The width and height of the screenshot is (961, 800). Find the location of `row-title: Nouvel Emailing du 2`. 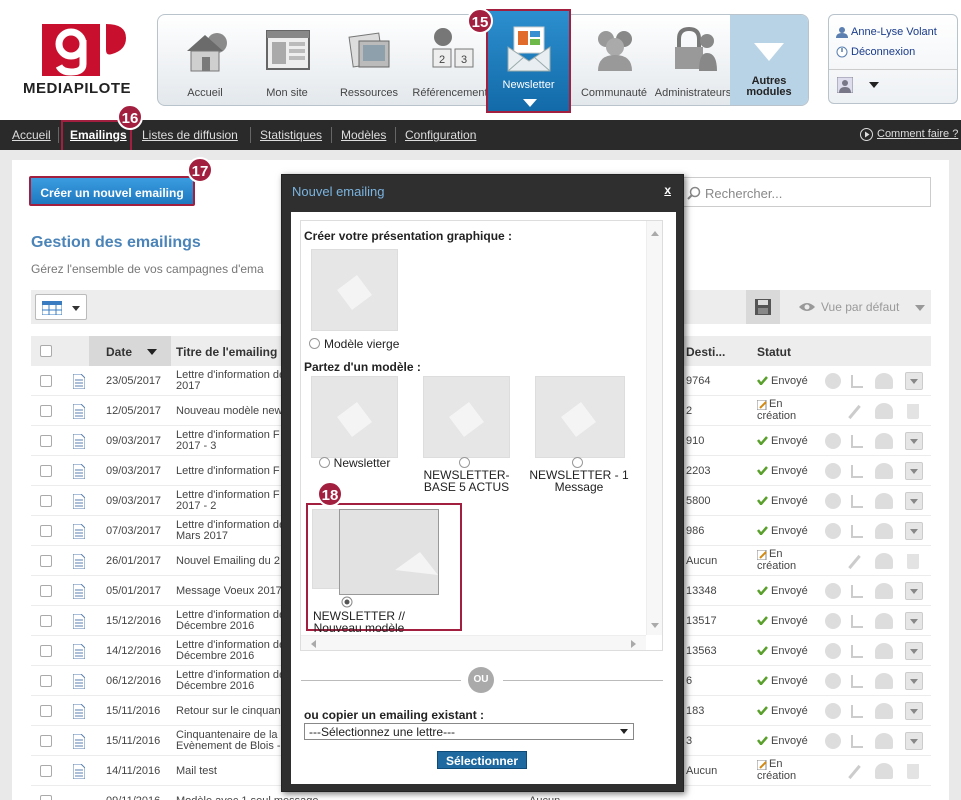

row-title: Nouvel Emailing du 2 is located at coordinates (228, 561).